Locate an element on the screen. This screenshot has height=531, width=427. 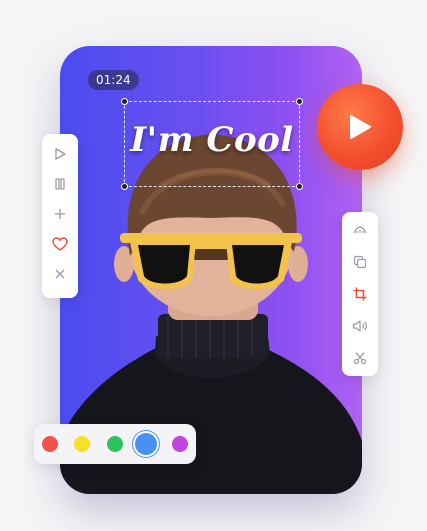
effects-icon is located at coordinates (360, 230).